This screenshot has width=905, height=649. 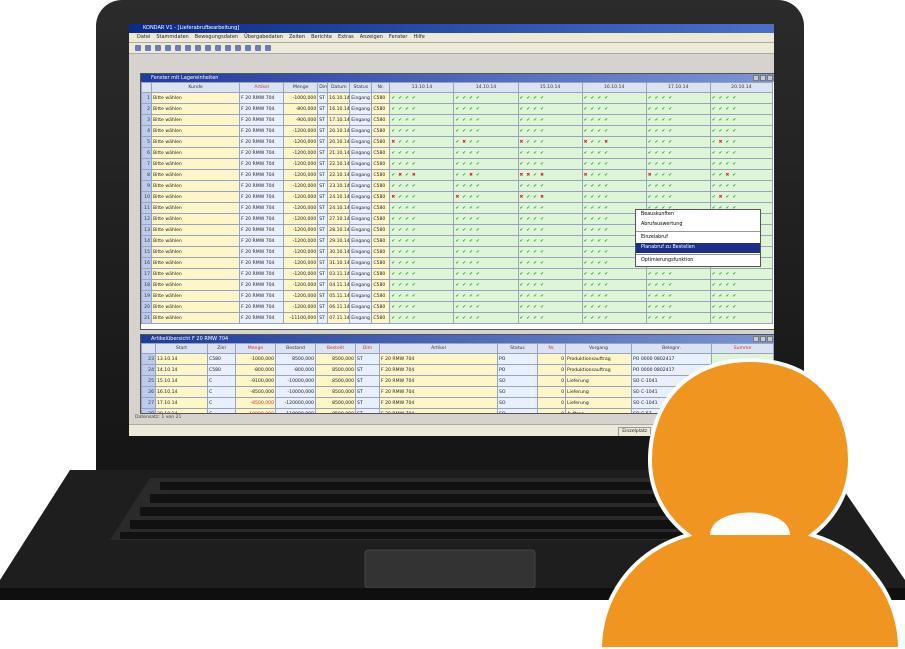 What do you see at coordinates (339, 307) in the screenshot?
I see `table-cell: 06.11.14` at bounding box center [339, 307].